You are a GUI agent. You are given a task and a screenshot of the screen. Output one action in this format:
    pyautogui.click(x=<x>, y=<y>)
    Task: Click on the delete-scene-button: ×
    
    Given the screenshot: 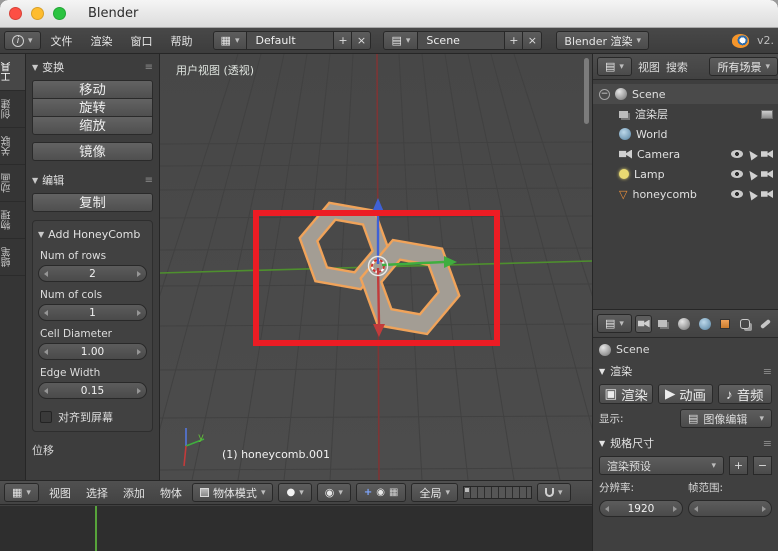 What is the action you would take?
    pyautogui.click(x=533, y=40)
    